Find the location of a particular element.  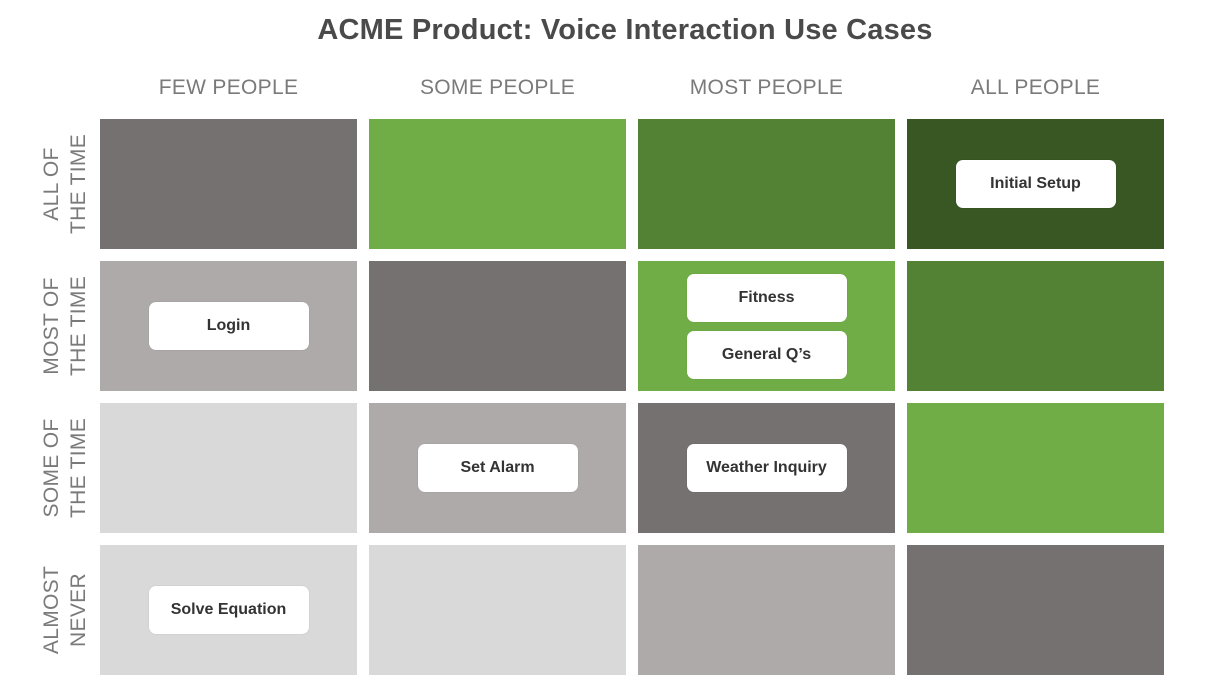

matrix-cell: Initial Setup is located at coordinates (1035, 184).